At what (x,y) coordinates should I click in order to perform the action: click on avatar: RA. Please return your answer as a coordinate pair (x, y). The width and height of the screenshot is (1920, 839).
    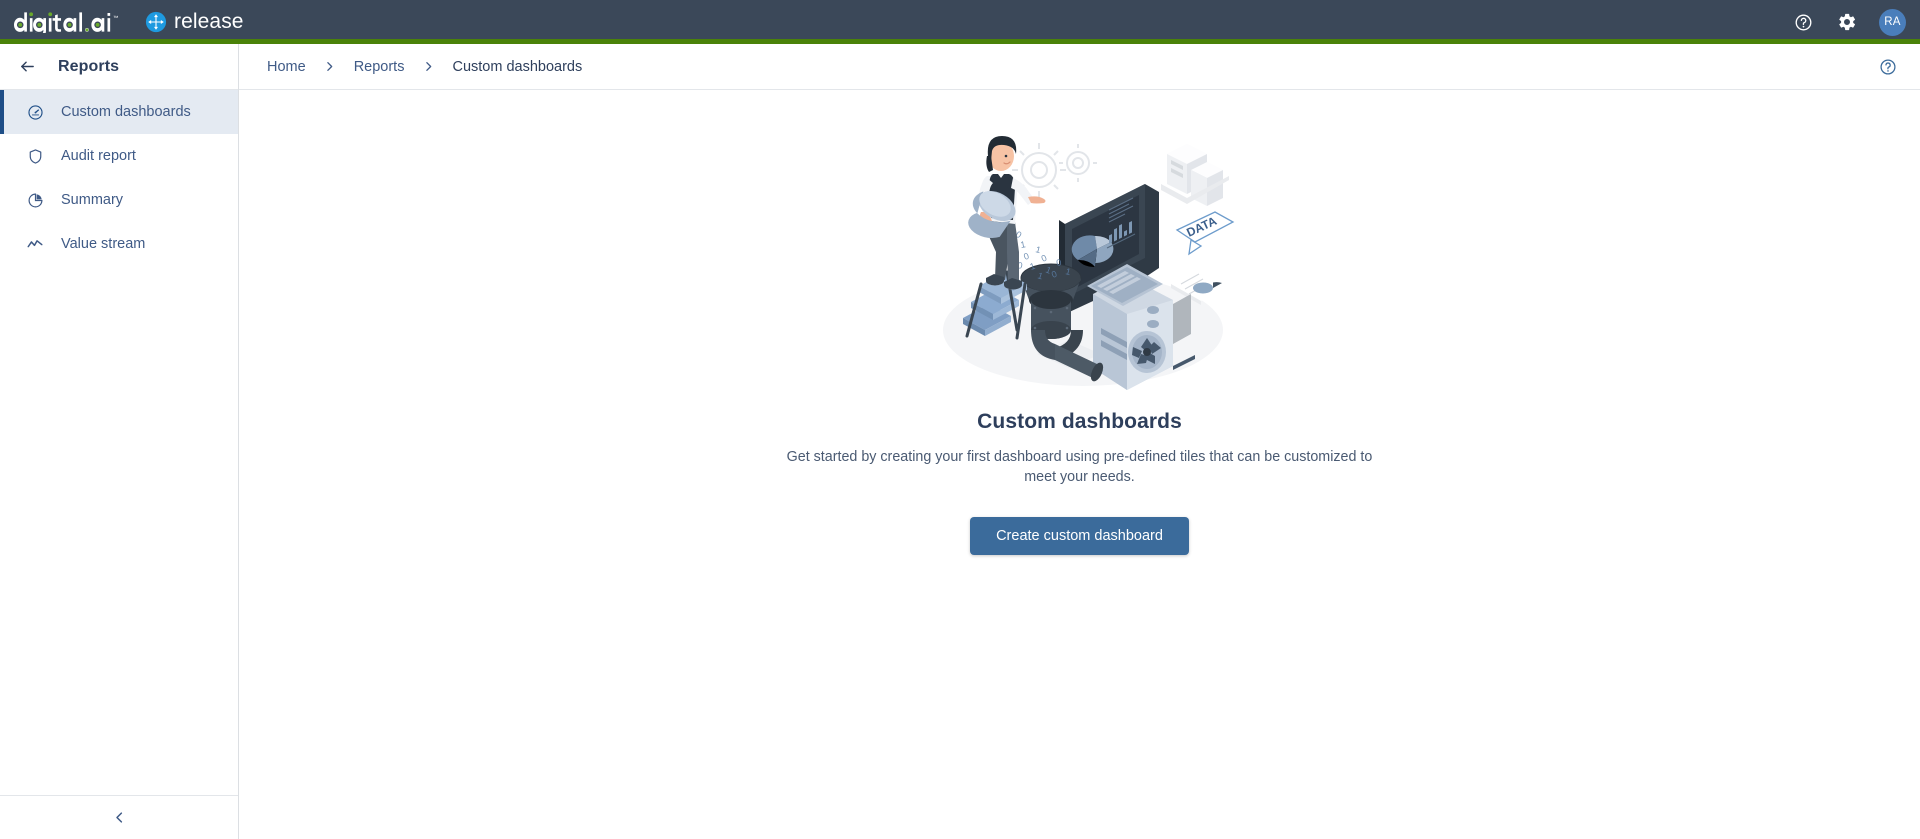
    Looking at the image, I should click on (1892, 22).